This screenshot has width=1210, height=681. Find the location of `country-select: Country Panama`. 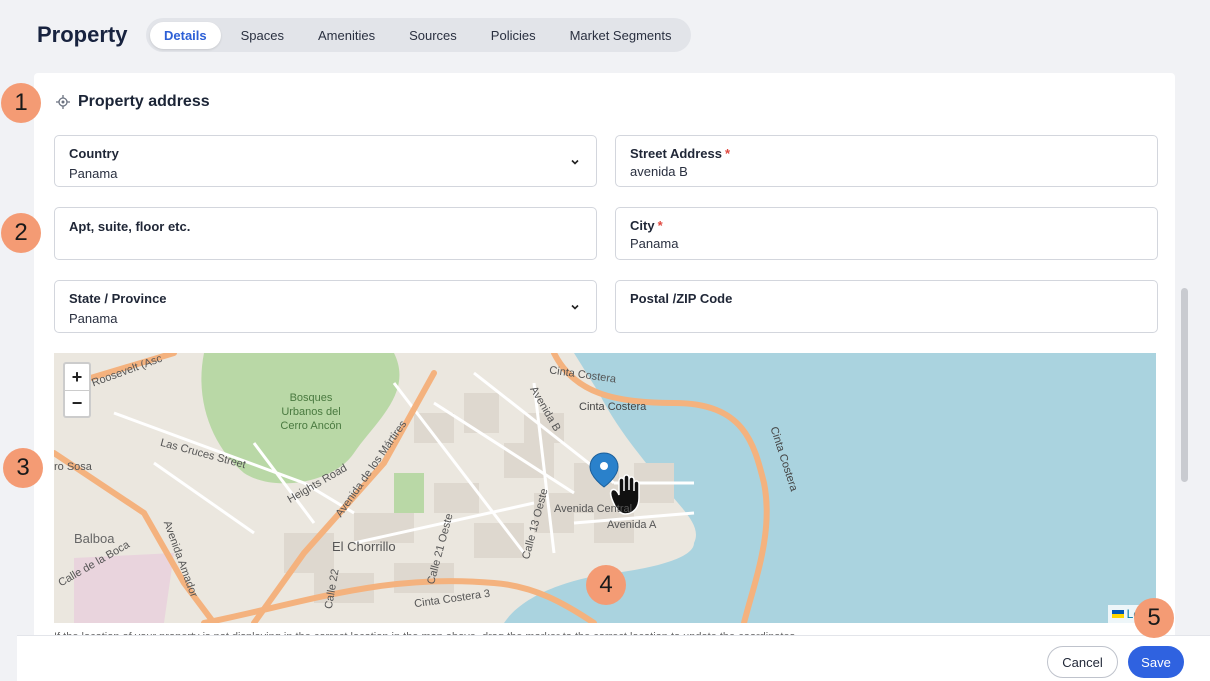

country-select: Country Panama is located at coordinates (325, 161).